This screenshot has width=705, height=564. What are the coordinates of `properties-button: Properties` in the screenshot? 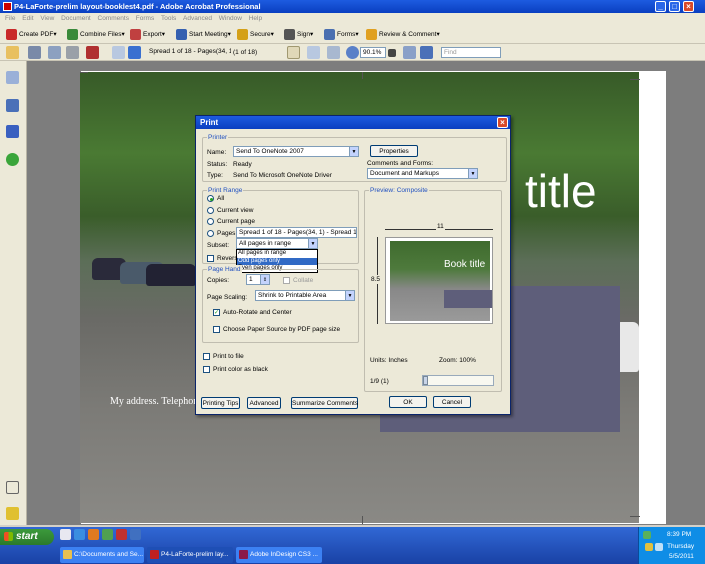 It's located at (394, 151).